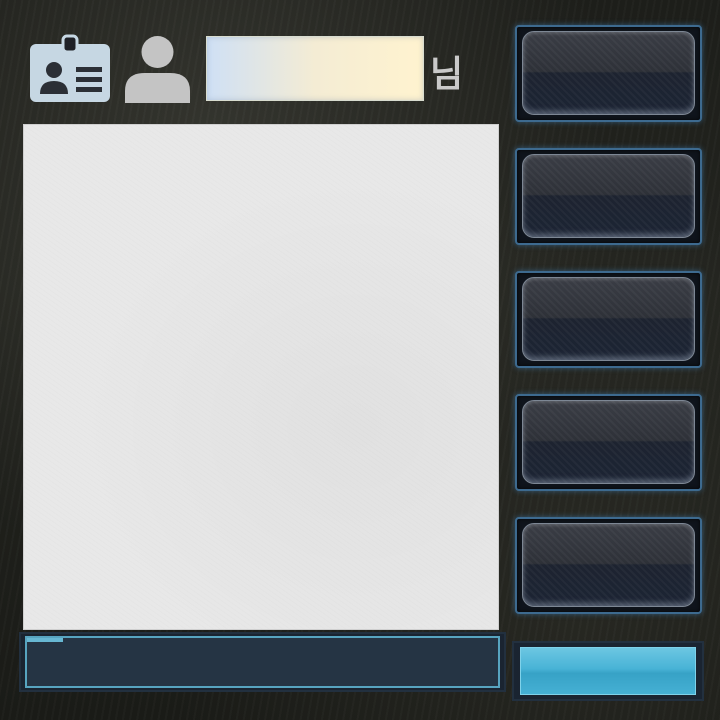 Image resolution: width=720 pixels, height=720 pixels. Describe the element at coordinates (157, 69) in the screenshot. I see `user-icon` at that location.